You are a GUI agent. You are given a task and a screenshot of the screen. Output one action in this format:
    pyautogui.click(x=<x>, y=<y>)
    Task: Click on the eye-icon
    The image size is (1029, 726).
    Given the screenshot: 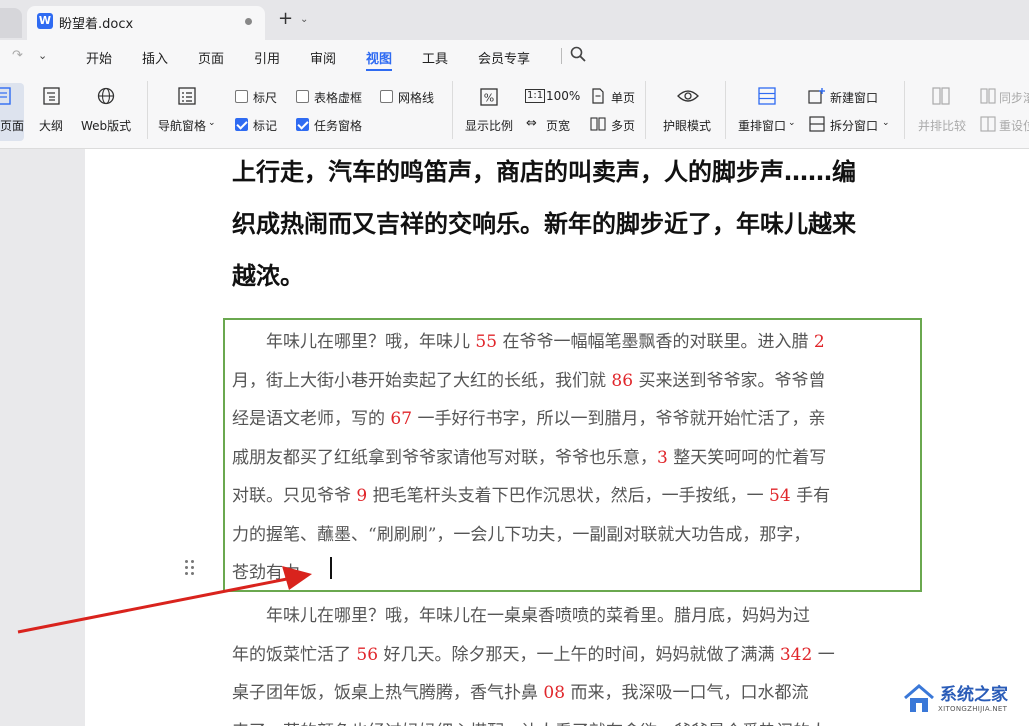 What is the action you would take?
    pyautogui.click(x=688, y=96)
    